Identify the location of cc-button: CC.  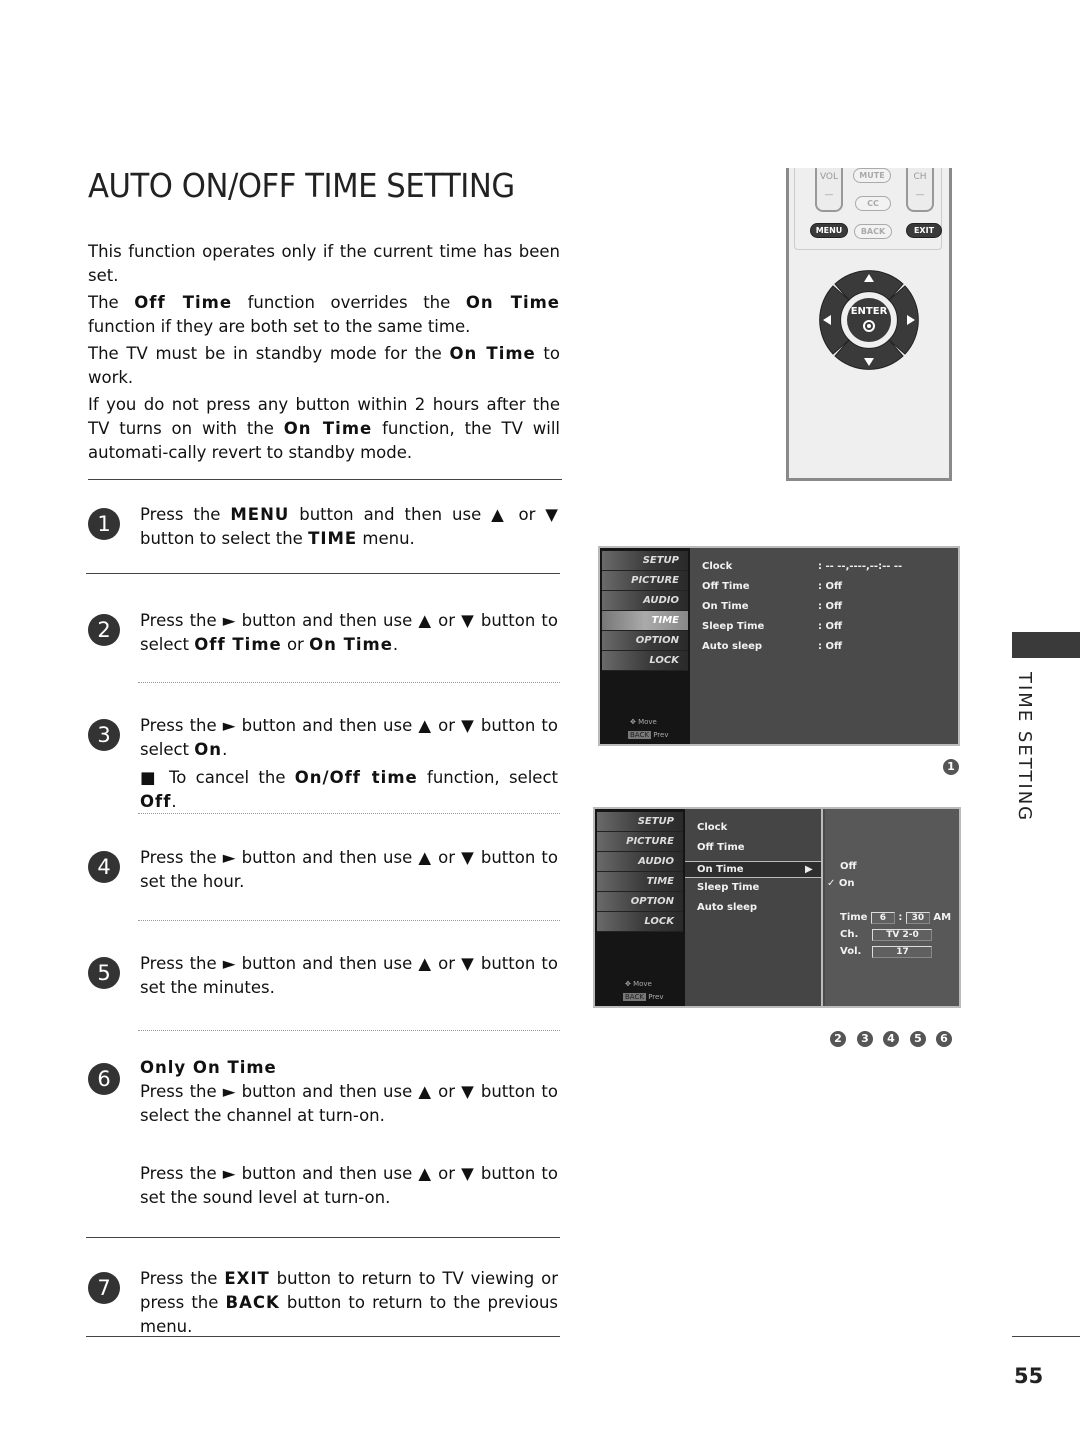
(873, 203).